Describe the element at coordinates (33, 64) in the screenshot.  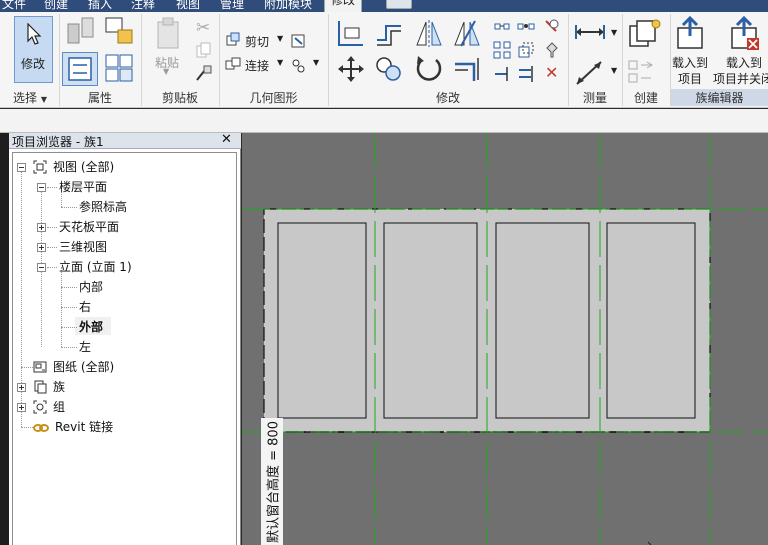
I see `modify-tool-label: 修改` at that location.